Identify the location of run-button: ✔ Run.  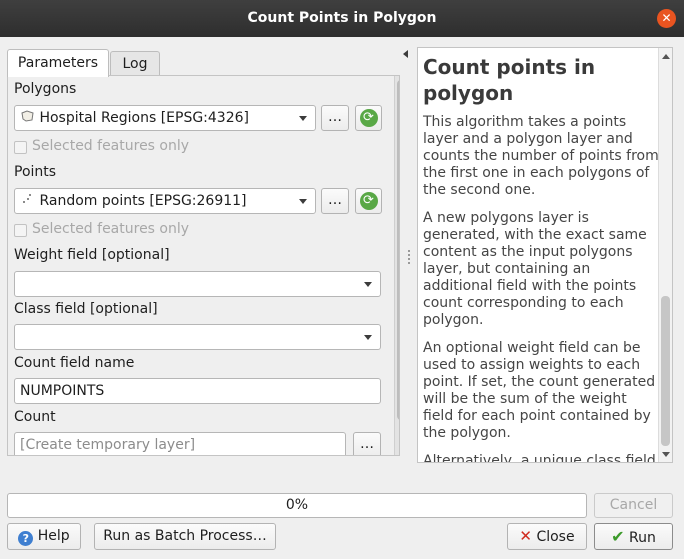
(633, 536).